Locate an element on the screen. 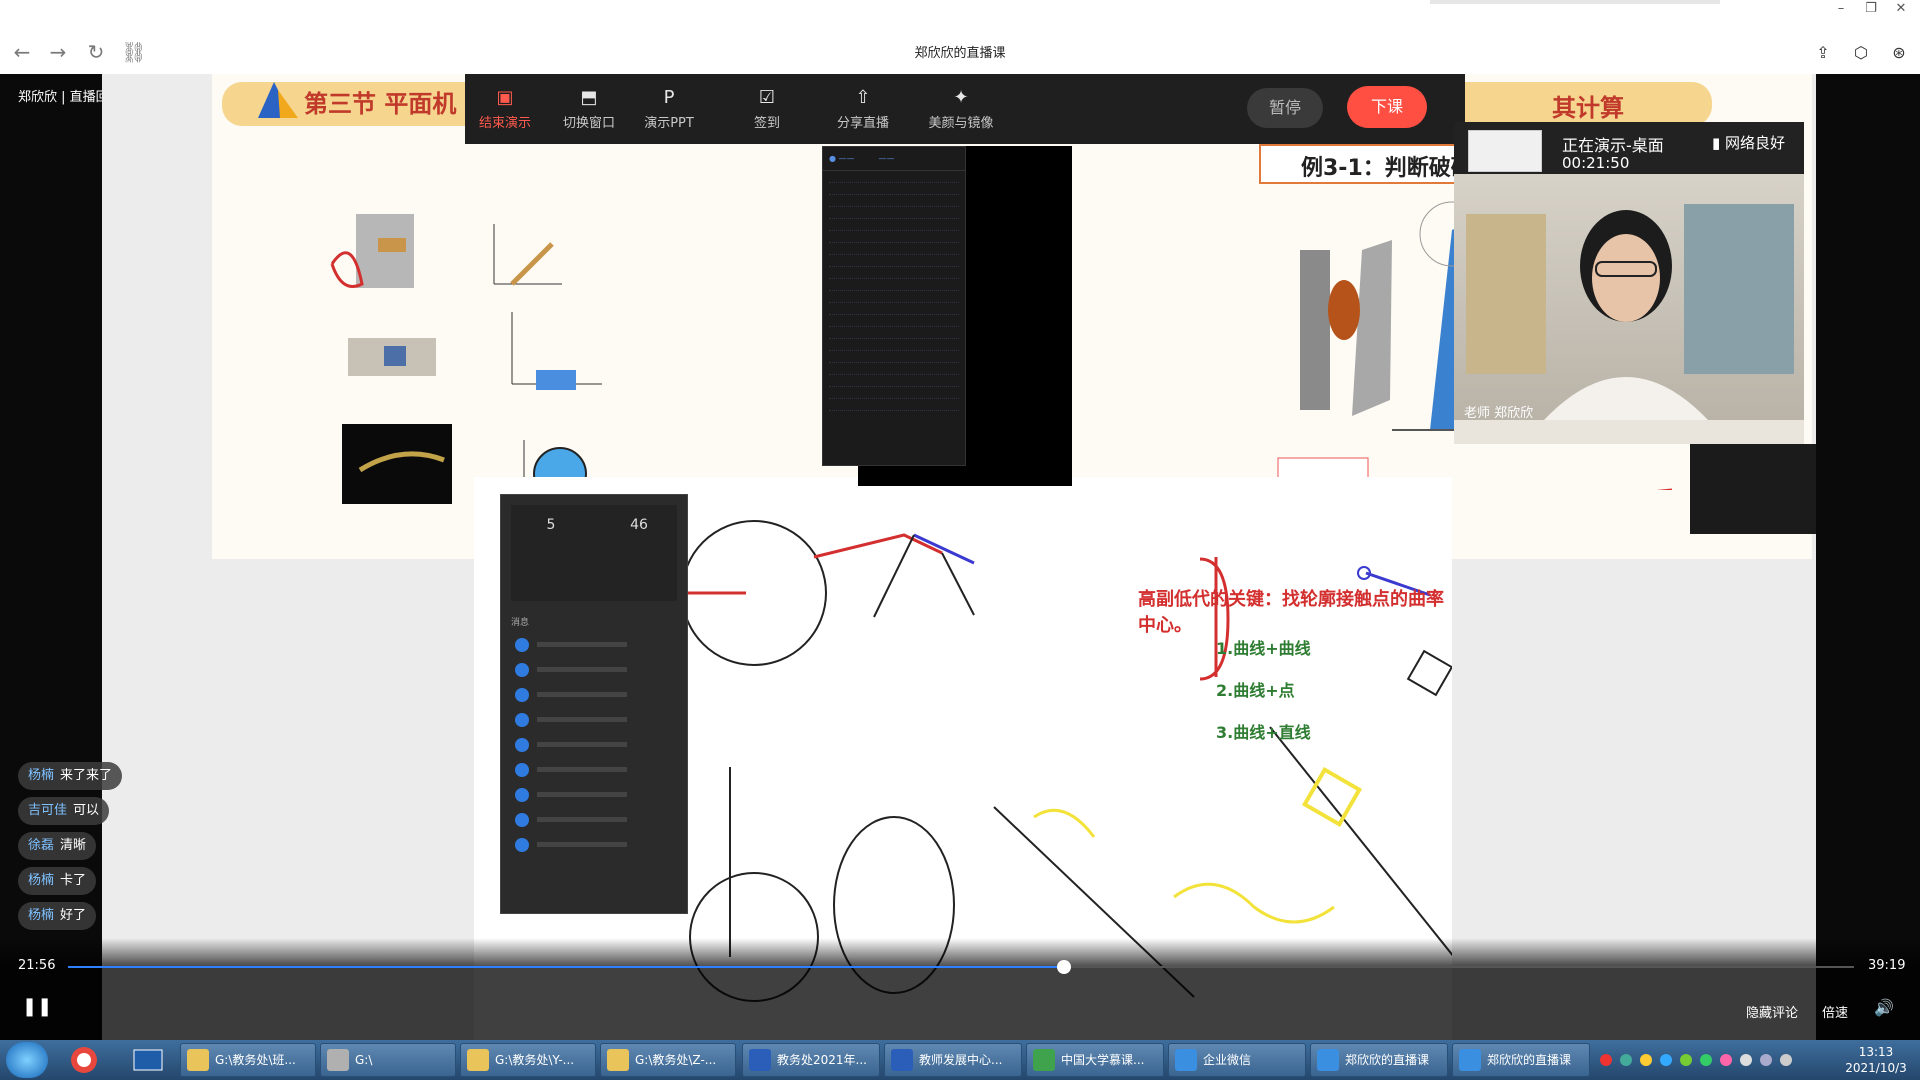  pause-button: 暂停 is located at coordinates (1285, 108).